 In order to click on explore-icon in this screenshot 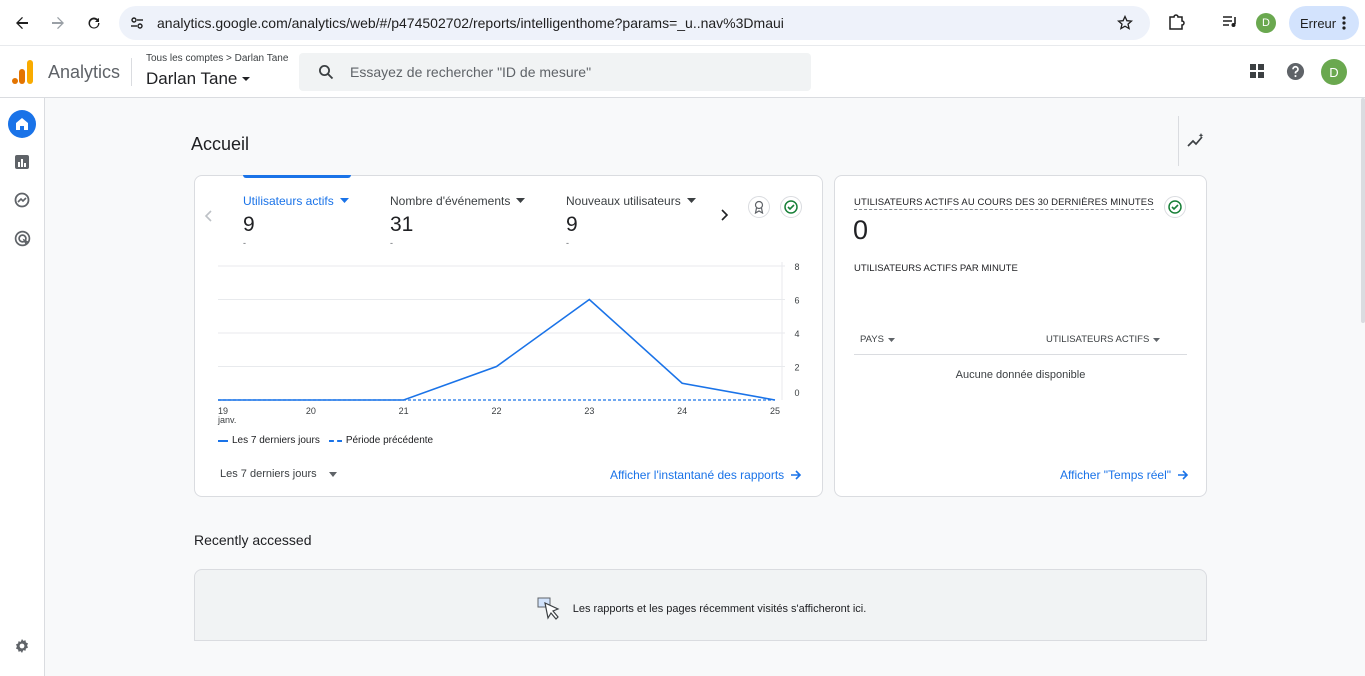, I will do `click(22, 200)`.